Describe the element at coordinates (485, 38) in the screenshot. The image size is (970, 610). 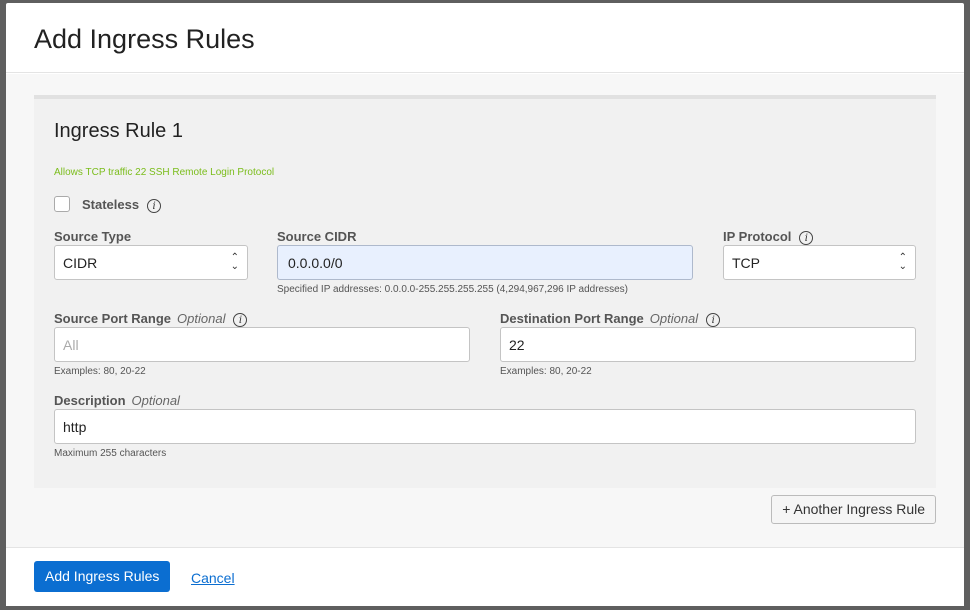
I see `dialog-header: Add Ingress Rules` at that location.